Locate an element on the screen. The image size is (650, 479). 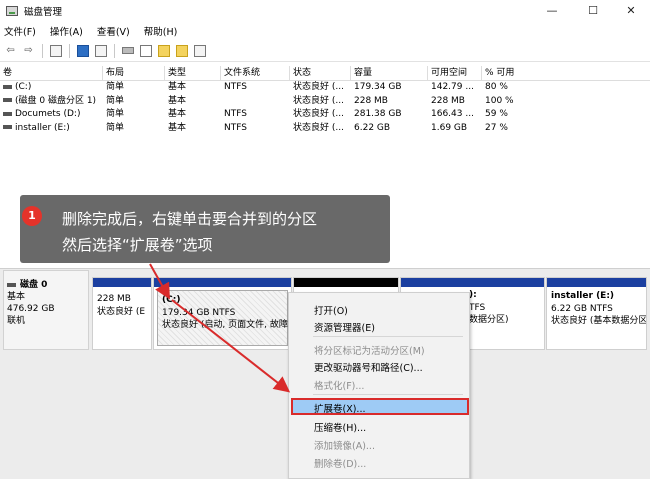
forward-arrow-icon: ⇨ is located at coordinates (28, 50).